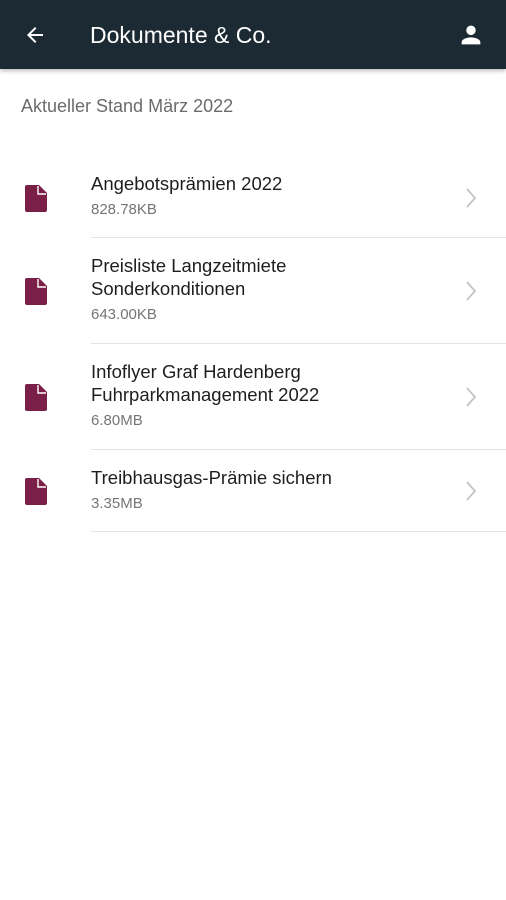 The height and width of the screenshot is (900, 506). I want to click on document-list-item: Angebotsprämien 2022 828.78KB, so click(253, 198).